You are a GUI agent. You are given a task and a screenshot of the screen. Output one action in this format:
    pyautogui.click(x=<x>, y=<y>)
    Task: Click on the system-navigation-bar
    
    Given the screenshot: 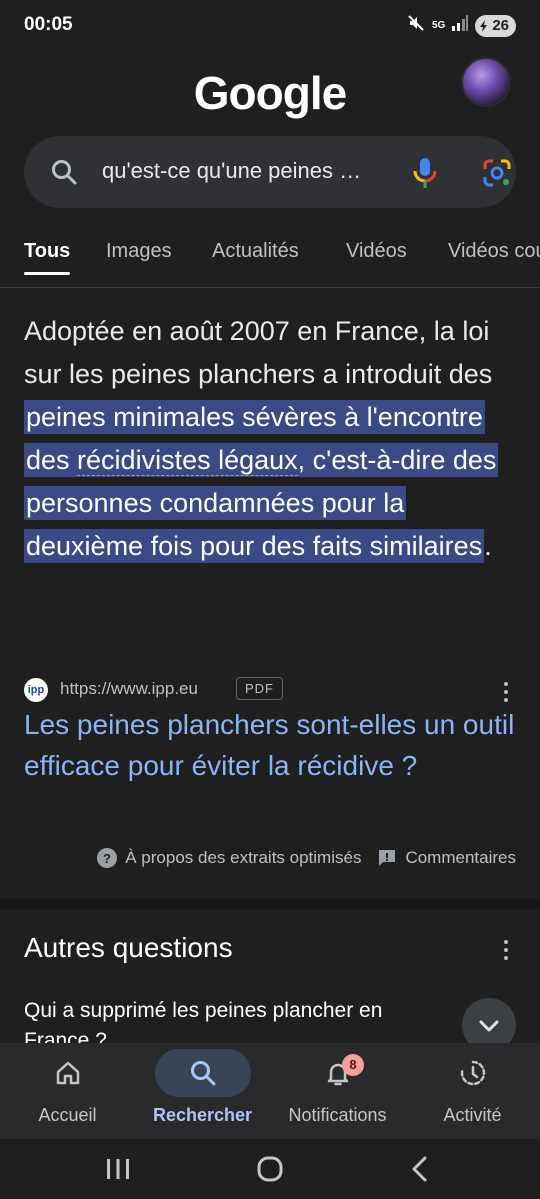 What is the action you would take?
    pyautogui.click(x=270, y=1169)
    